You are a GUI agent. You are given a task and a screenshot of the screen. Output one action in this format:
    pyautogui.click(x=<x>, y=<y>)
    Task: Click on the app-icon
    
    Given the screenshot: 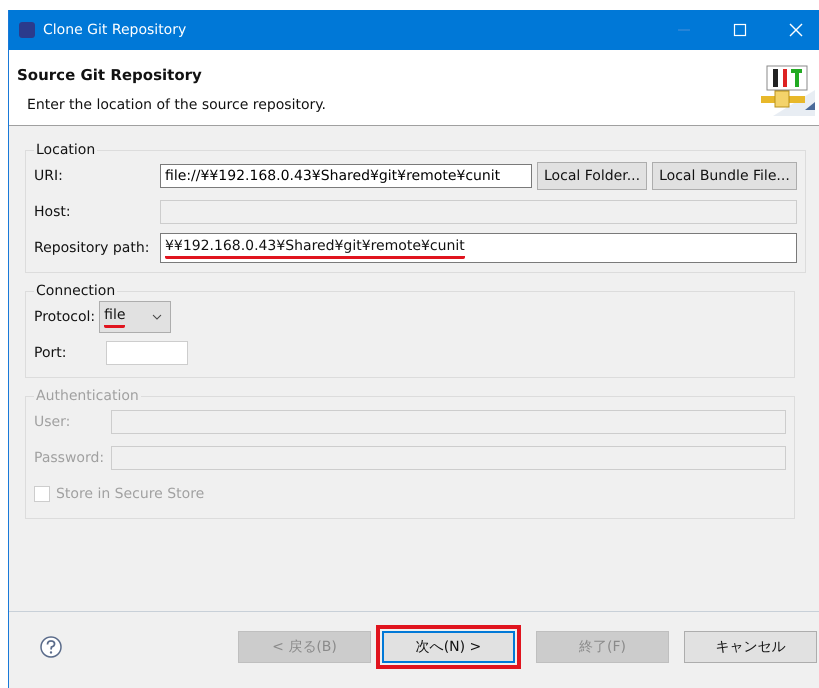 What is the action you would take?
    pyautogui.click(x=27, y=30)
    